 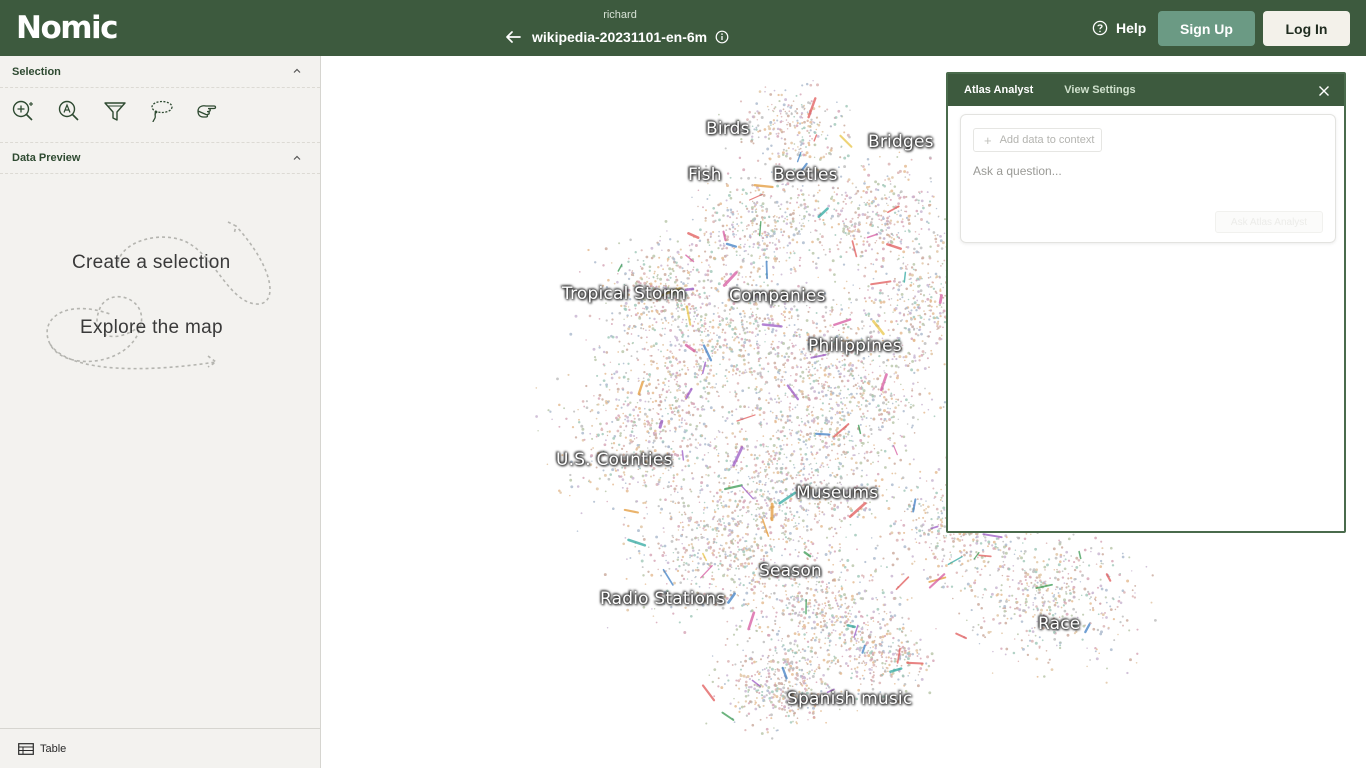 I want to click on sign-up-button: Sign Up, so click(x=1206, y=28).